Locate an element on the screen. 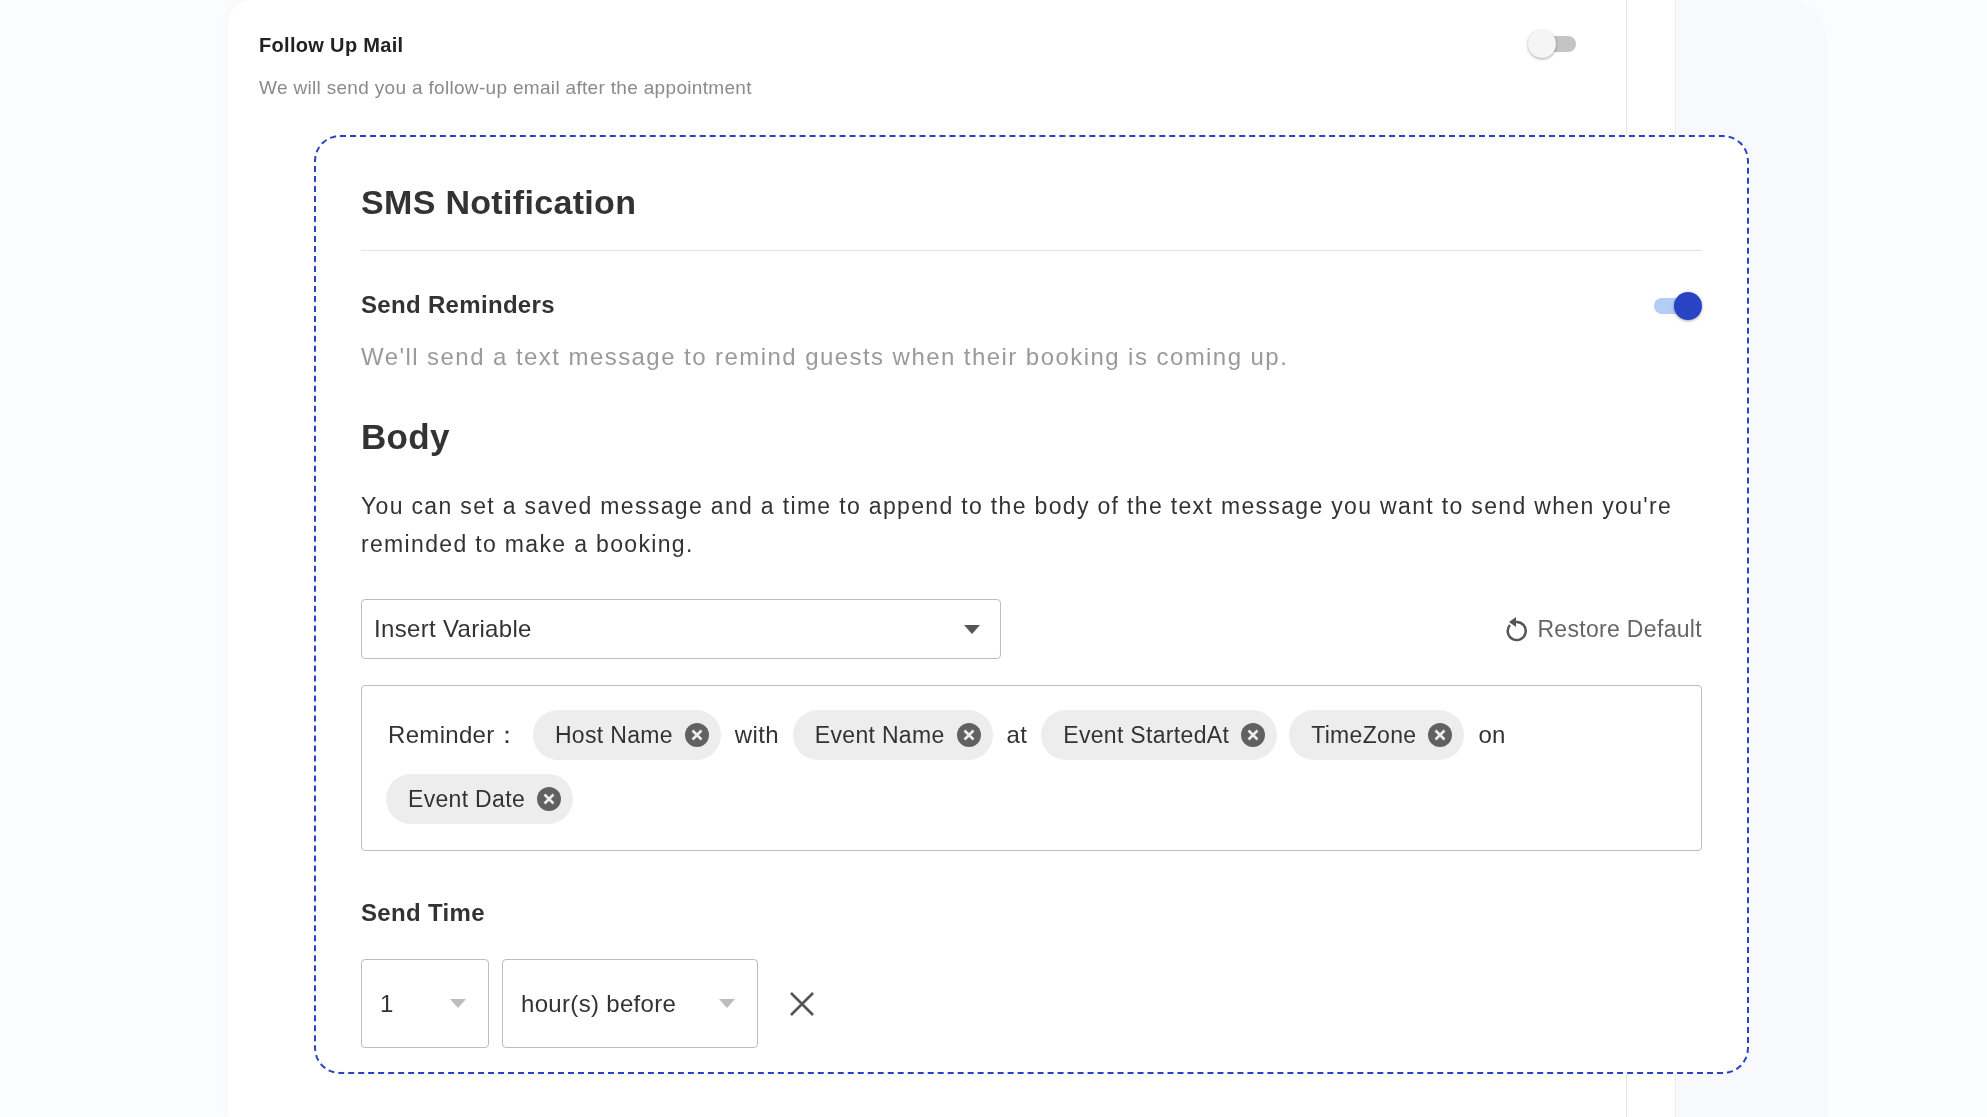 This screenshot has width=1987, height=1117. section-title: Follow Up Mail is located at coordinates (332, 45).